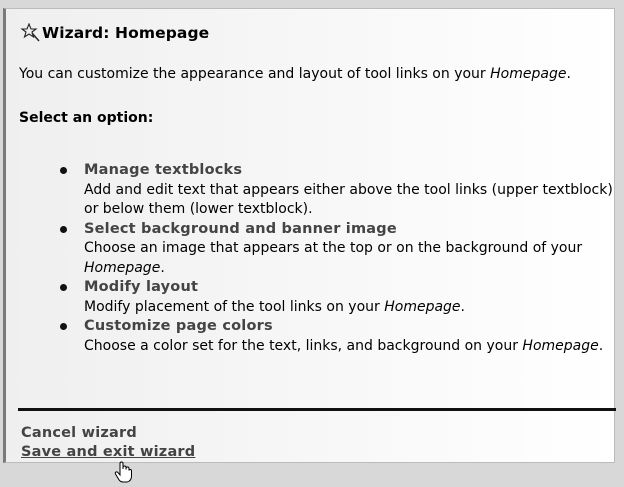  What do you see at coordinates (528, 74) in the screenshot?
I see `intro-homepage-term: Homepage` at bounding box center [528, 74].